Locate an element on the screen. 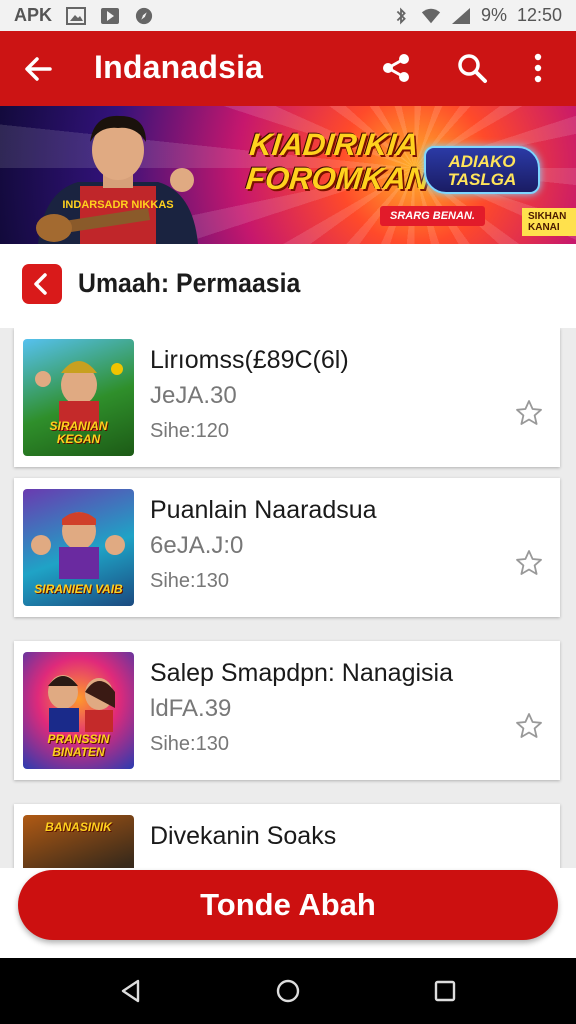  thumbnail-caption: BANASINIK is located at coordinates (78, 827).